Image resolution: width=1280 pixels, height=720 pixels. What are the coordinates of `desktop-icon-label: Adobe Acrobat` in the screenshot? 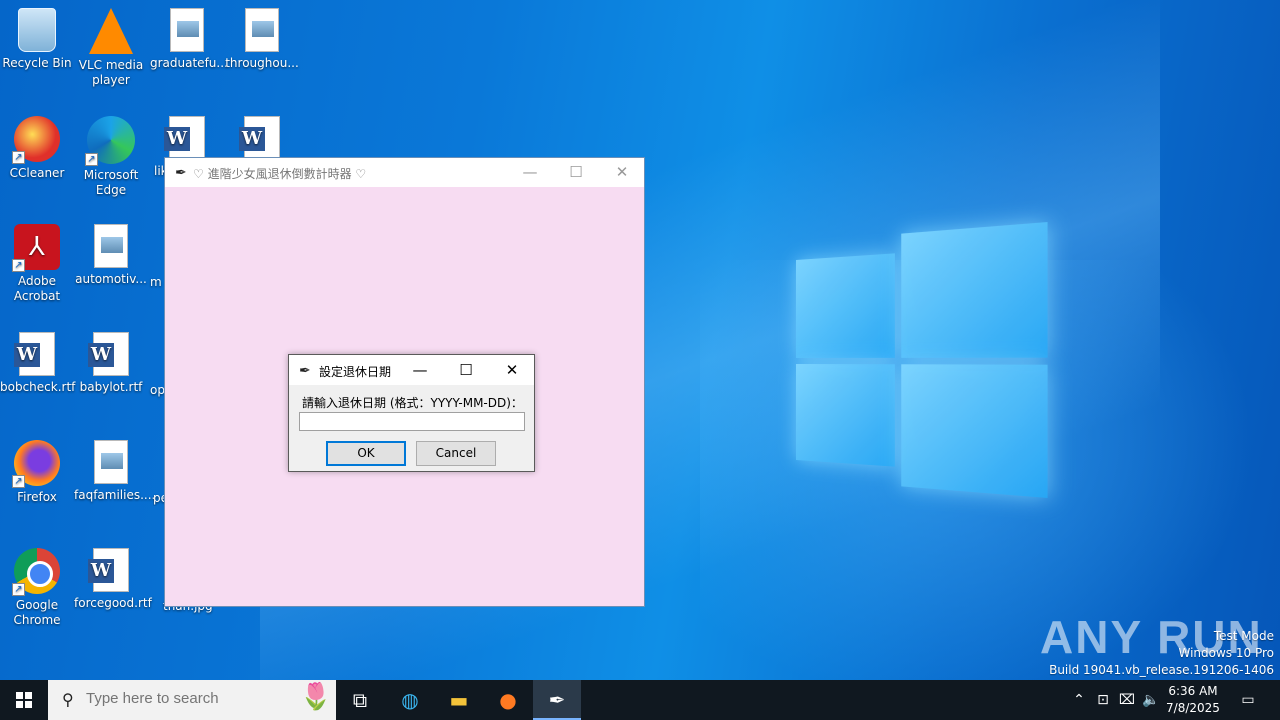 It's located at (37, 288).